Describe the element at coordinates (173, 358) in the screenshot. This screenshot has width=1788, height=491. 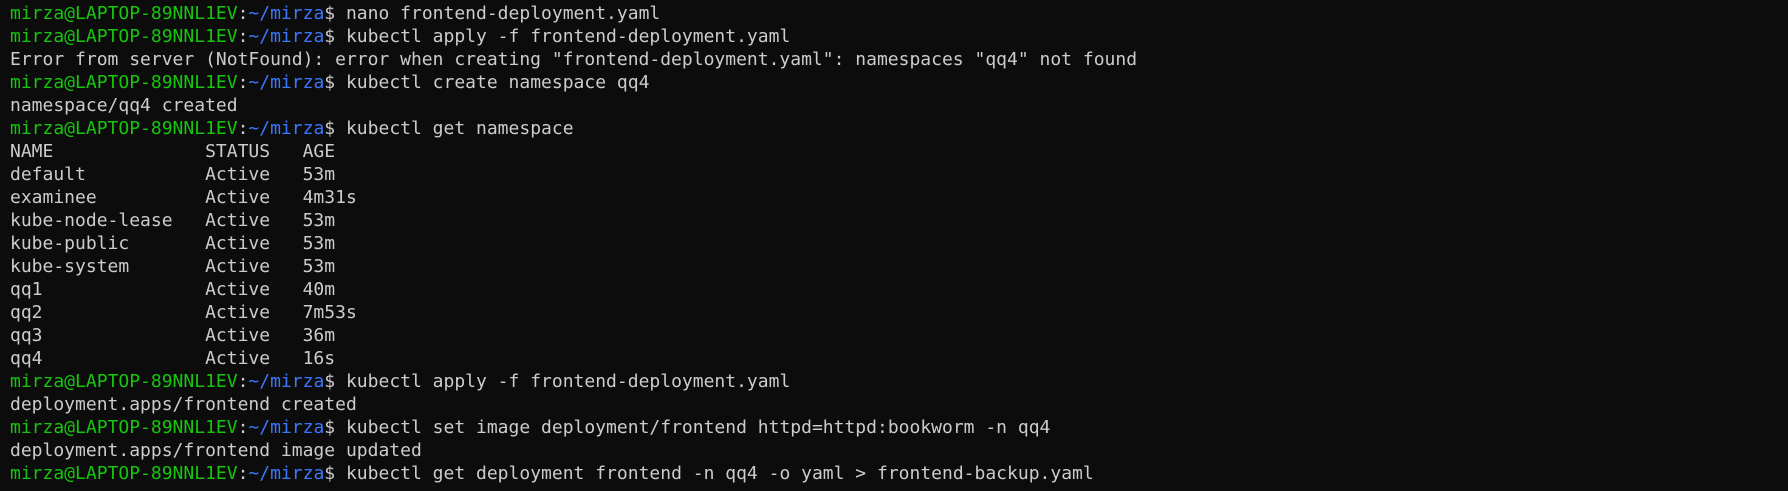
I see `output-text: qq4 Active 16s` at that location.